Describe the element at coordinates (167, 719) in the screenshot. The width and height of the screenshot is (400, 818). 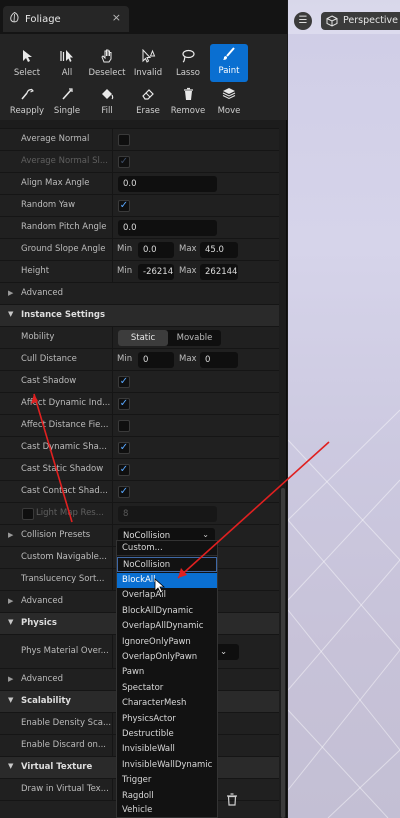
I see `dropdown-option: PhysicsActor` at that location.